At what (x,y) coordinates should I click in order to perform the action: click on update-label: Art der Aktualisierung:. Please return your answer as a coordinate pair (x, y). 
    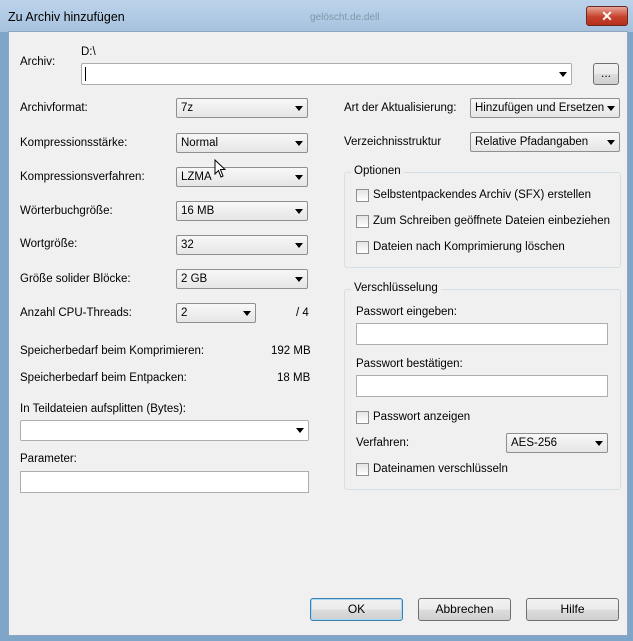
    Looking at the image, I should click on (400, 108).